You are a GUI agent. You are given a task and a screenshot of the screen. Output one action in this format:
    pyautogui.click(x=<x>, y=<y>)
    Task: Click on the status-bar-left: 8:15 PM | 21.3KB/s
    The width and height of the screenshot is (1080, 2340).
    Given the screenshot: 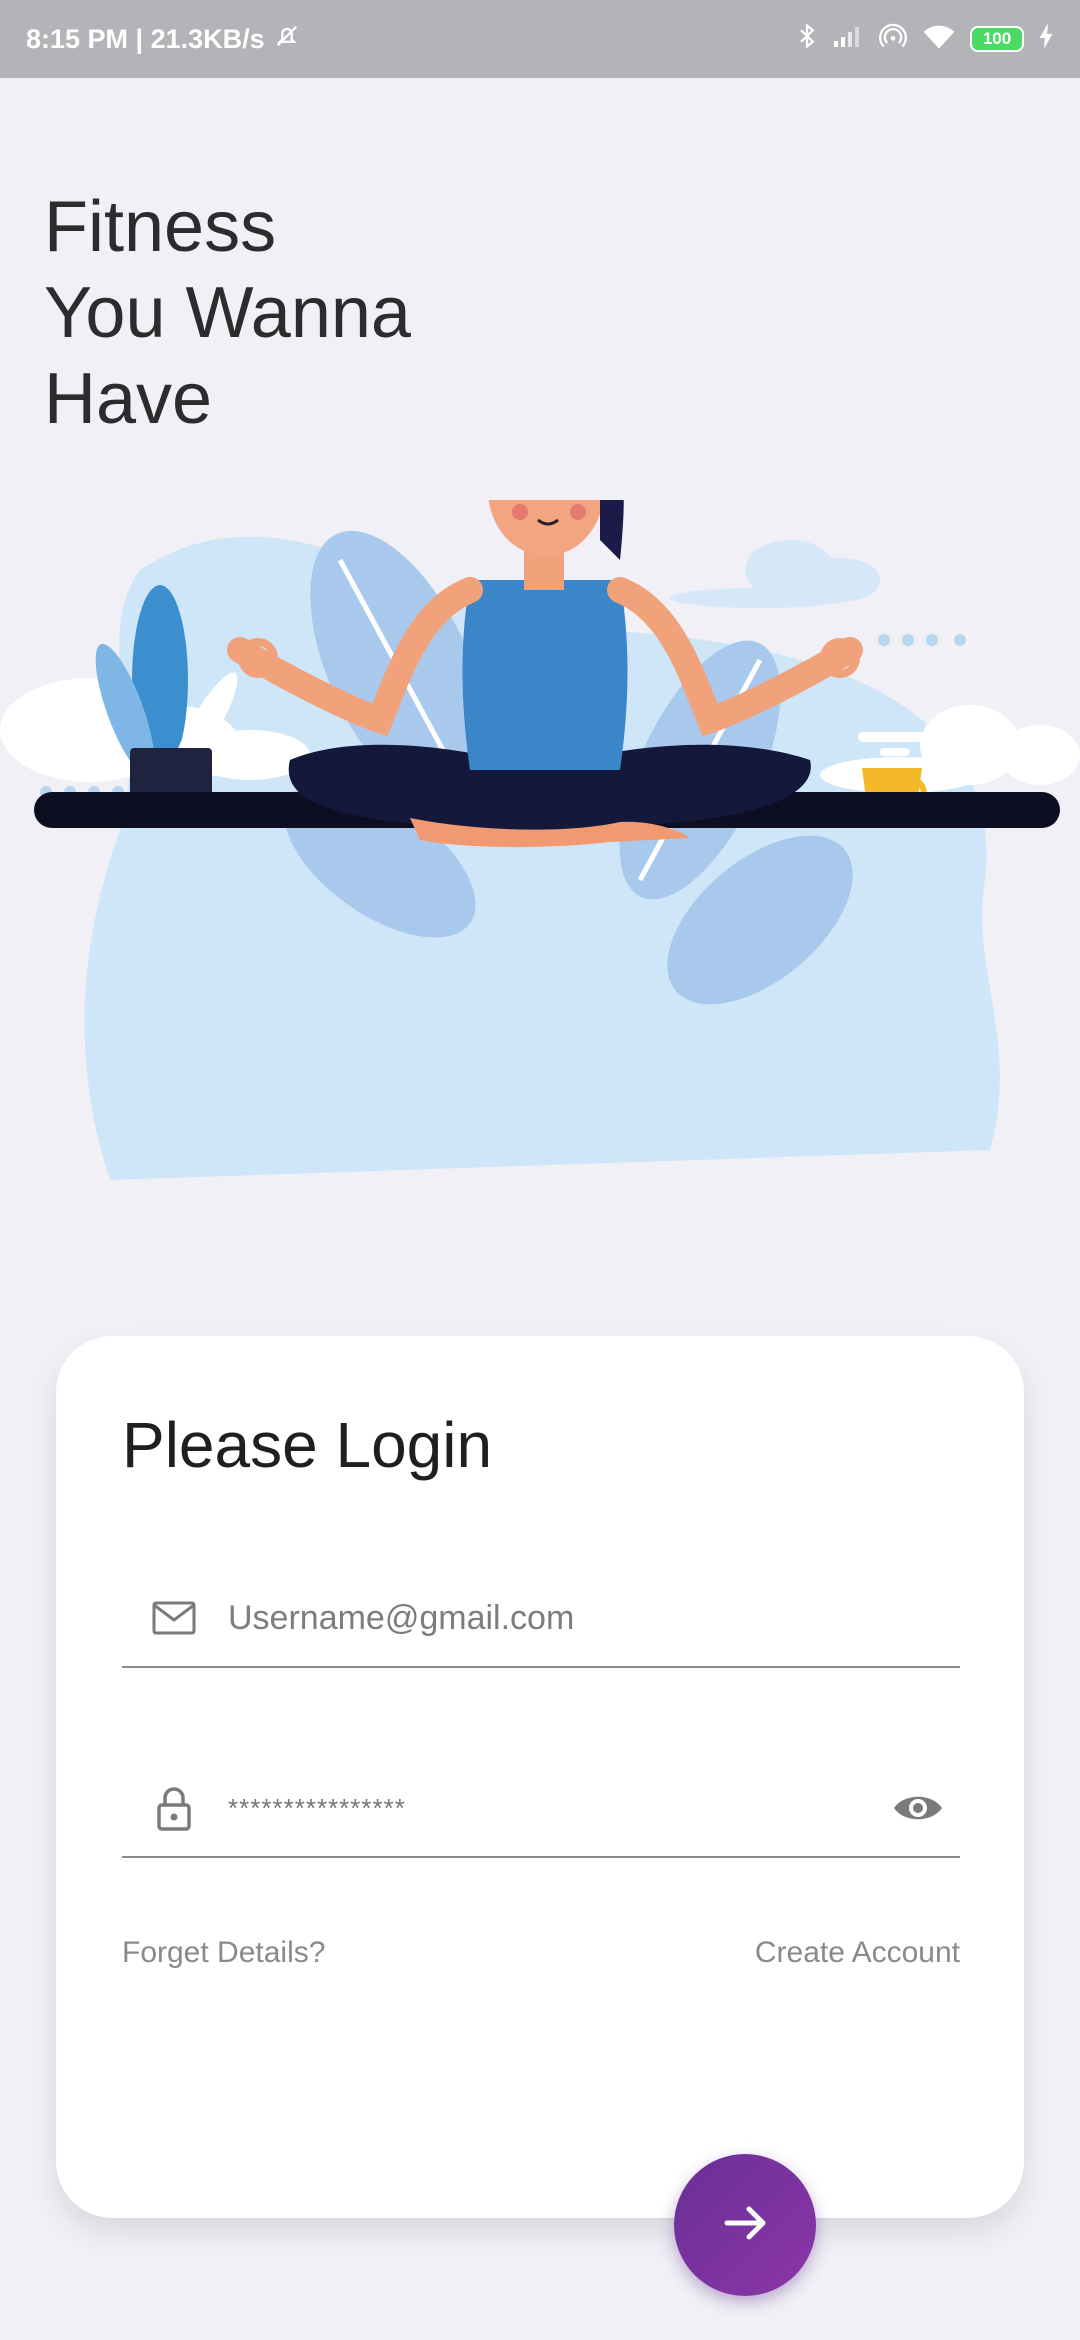 What is the action you would take?
    pyautogui.click(x=163, y=39)
    